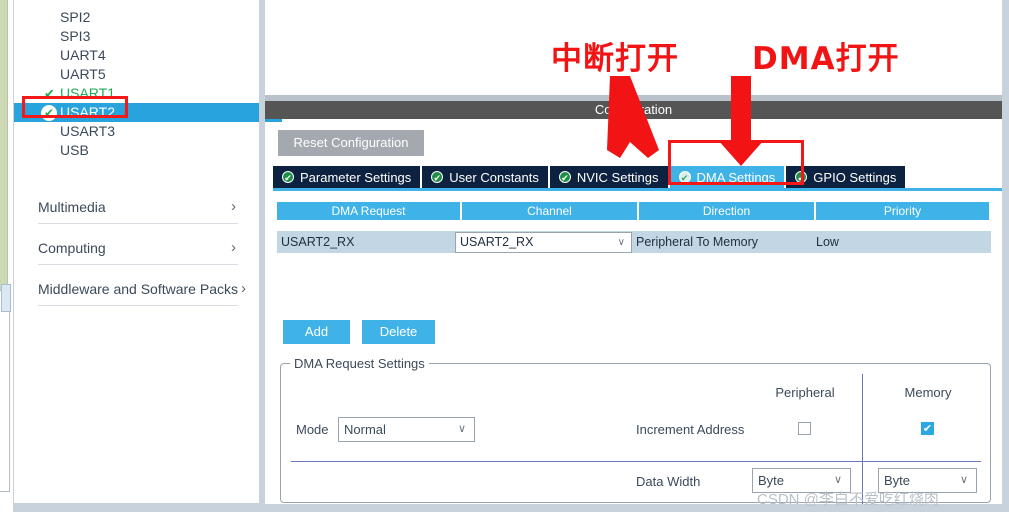  What do you see at coordinates (138, 208) in the screenshot?
I see `sidebar-category-multimedia: Multimedia ›` at bounding box center [138, 208].